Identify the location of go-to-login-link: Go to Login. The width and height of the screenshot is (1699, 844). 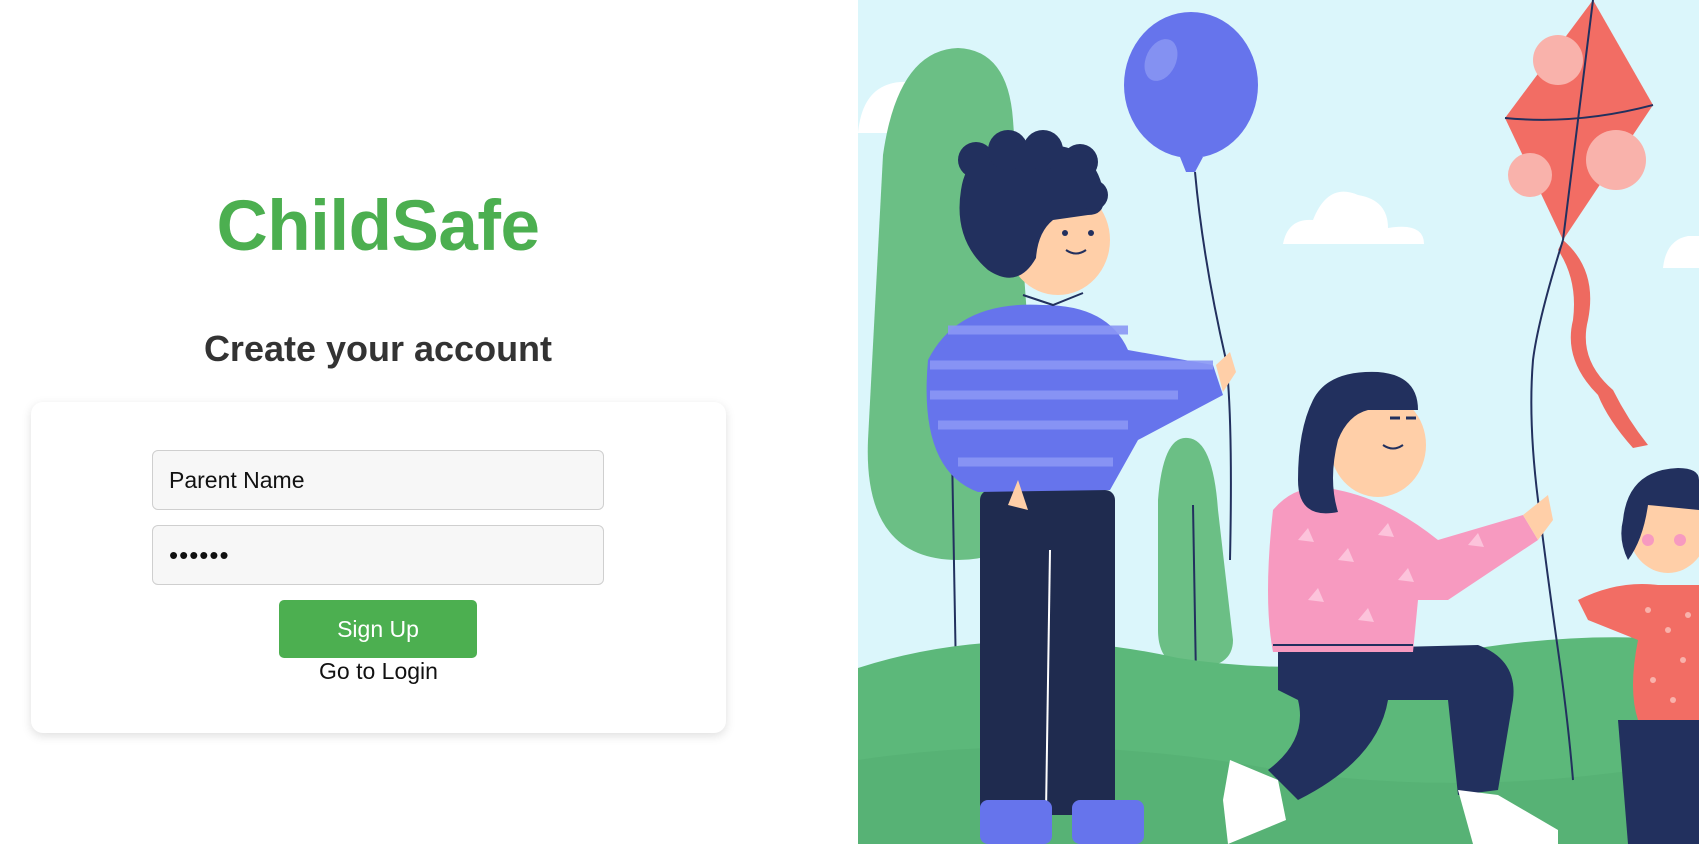
(378, 671).